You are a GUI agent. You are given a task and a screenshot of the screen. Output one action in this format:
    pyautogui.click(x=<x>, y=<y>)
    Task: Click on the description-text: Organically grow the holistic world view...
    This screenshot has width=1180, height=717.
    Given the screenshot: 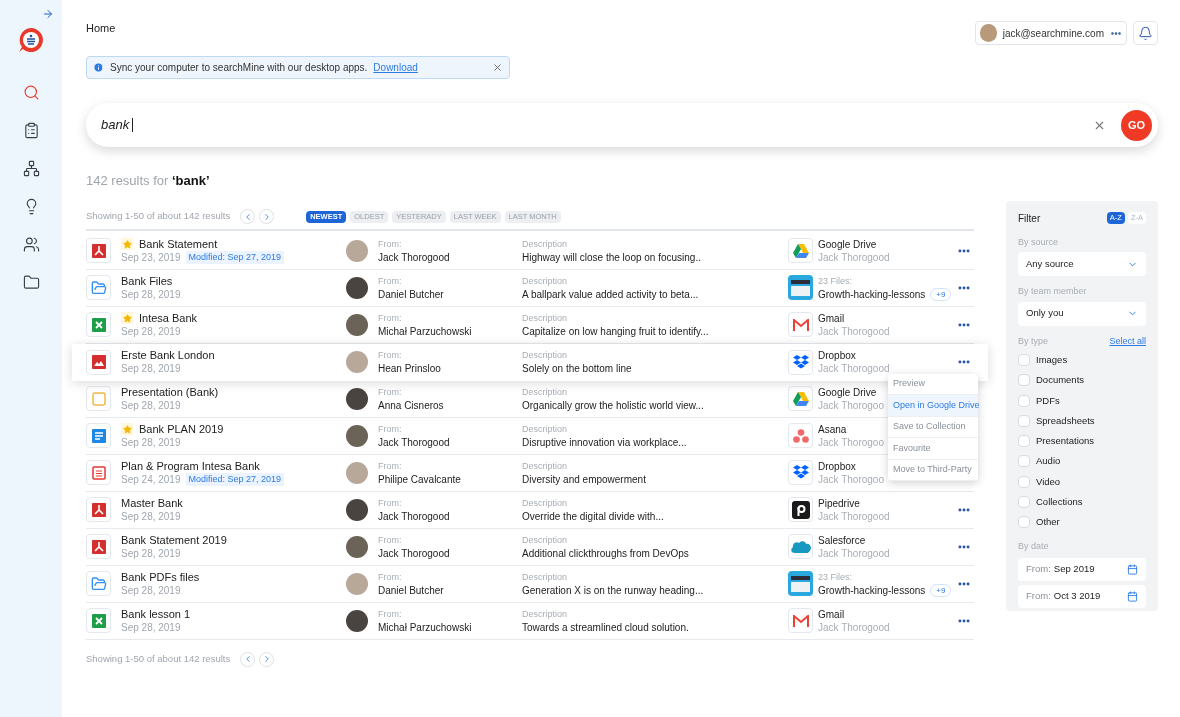 What is the action you would take?
    pyautogui.click(x=613, y=405)
    